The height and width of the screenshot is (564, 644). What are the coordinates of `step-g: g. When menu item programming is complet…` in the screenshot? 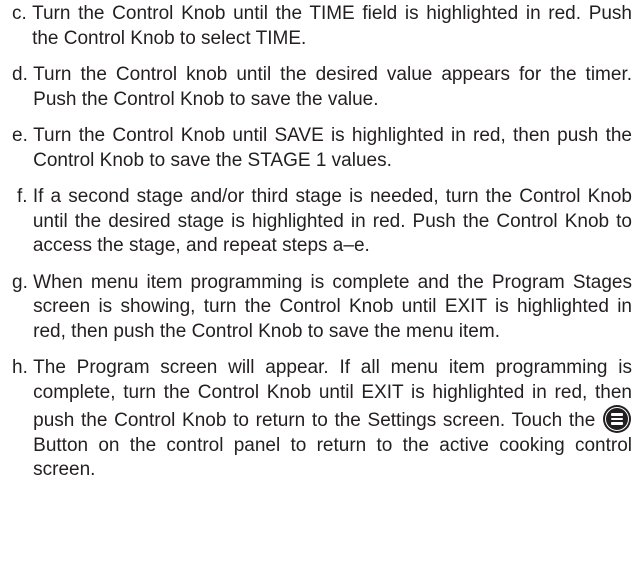 It's located at (322, 308).